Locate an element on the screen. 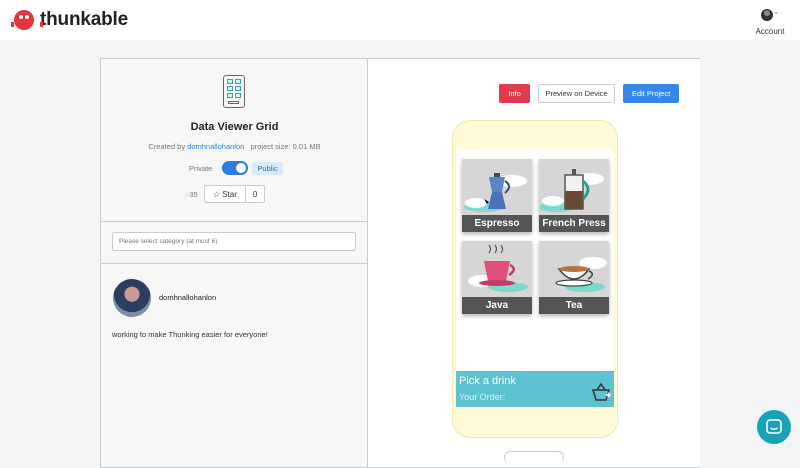 This screenshot has height=468, width=800. java-cup-icon is located at coordinates (498, 268).